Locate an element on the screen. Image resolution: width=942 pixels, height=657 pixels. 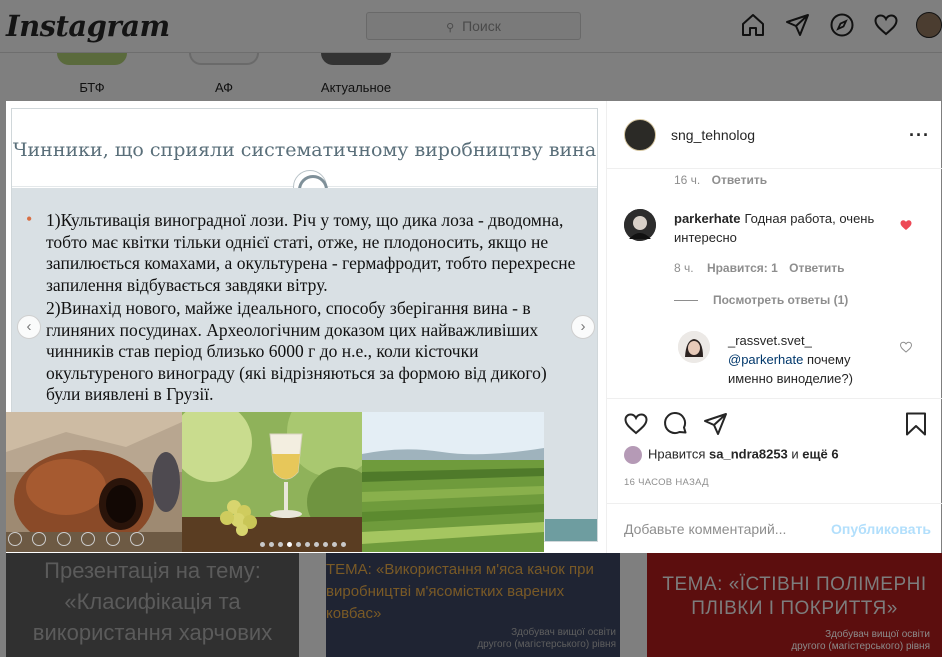
likes-more-button: ещё 6 is located at coordinates (820, 453).